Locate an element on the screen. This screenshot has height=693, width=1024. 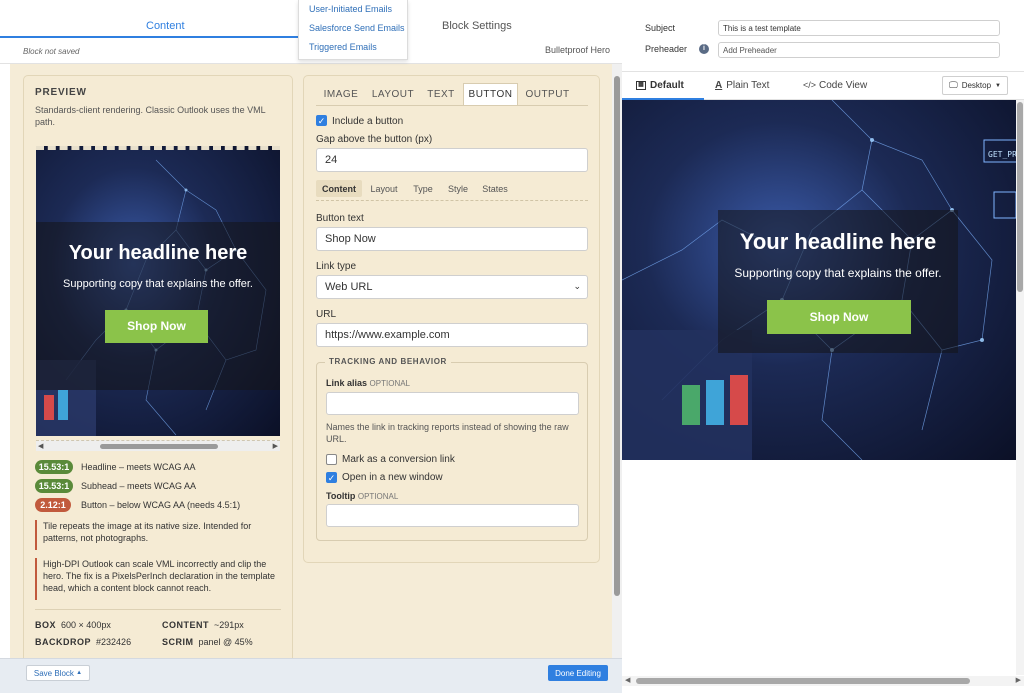
spec-content: CONTENT ~291px is located at coordinates (203, 625).